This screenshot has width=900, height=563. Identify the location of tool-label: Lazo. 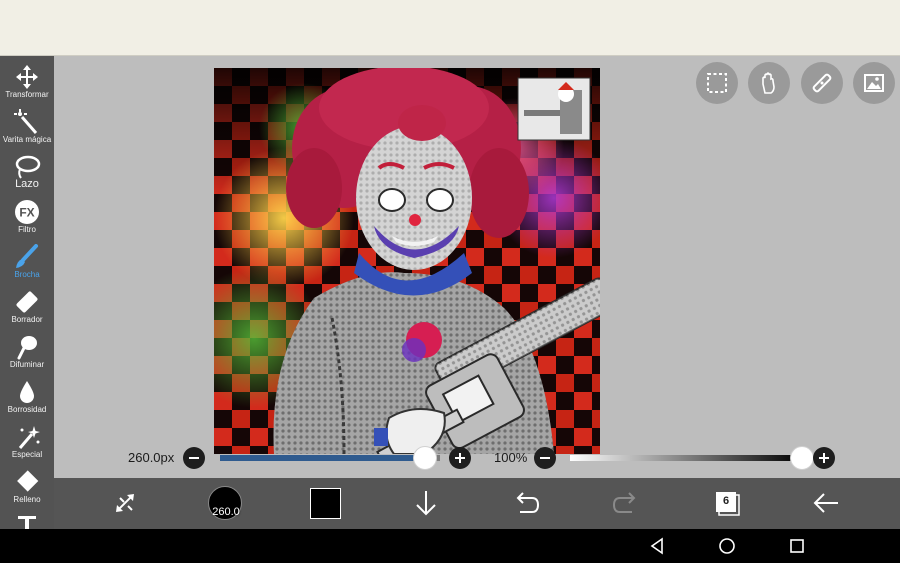
(27, 184).